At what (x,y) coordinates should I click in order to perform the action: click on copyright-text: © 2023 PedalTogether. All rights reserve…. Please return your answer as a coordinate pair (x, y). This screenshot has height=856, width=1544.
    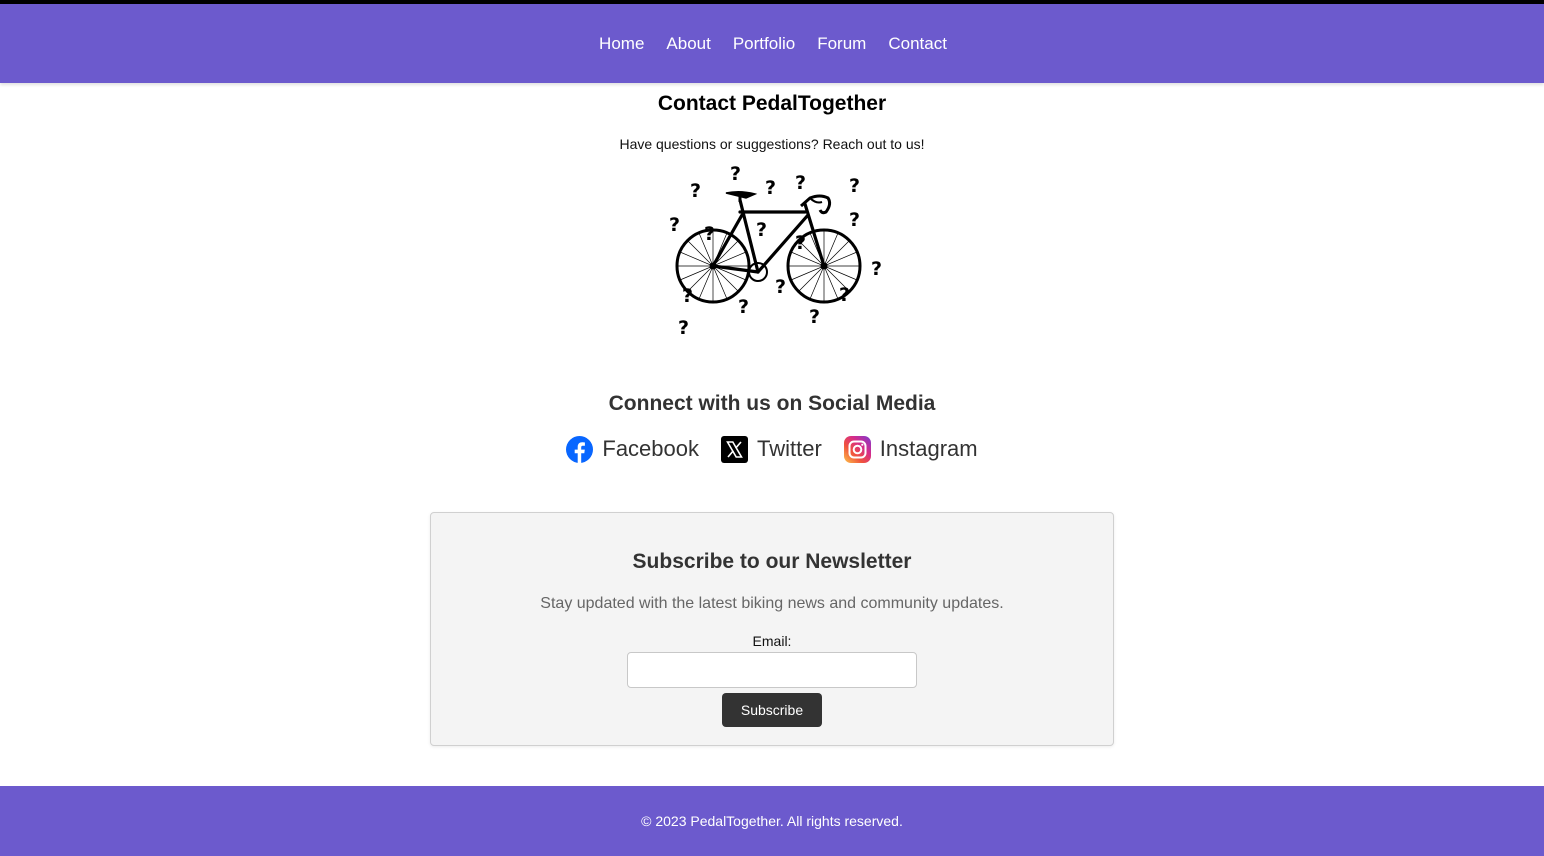
    Looking at the image, I should click on (772, 821).